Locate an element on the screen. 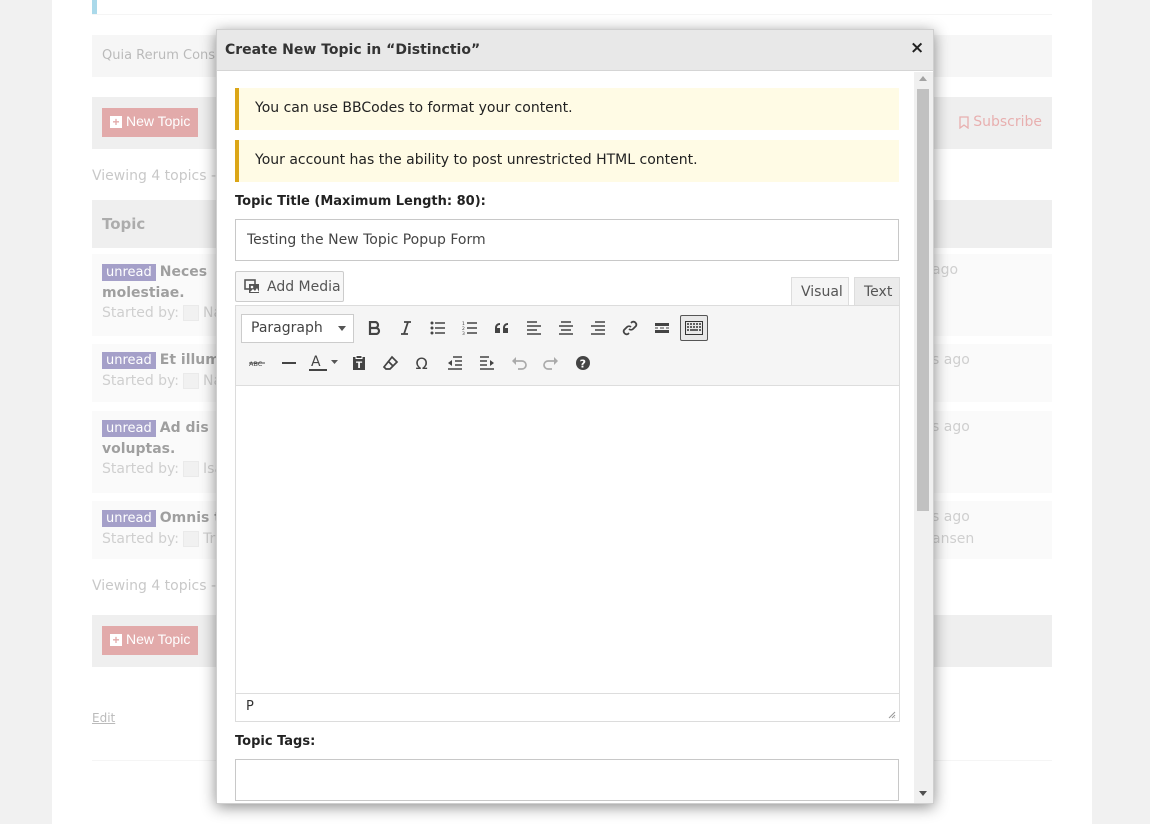  scroll-thumb is located at coordinates (923, 300).